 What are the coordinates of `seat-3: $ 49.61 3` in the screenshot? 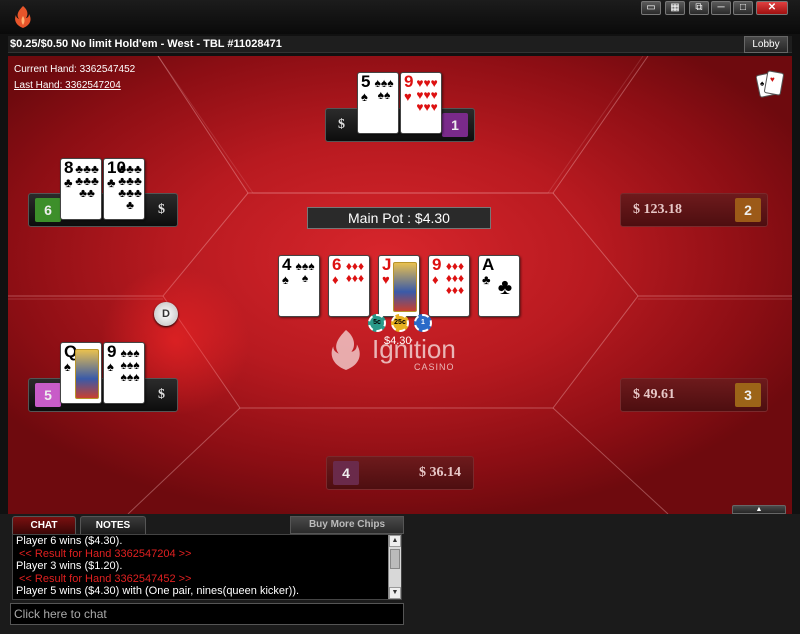 It's located at (694, 395).